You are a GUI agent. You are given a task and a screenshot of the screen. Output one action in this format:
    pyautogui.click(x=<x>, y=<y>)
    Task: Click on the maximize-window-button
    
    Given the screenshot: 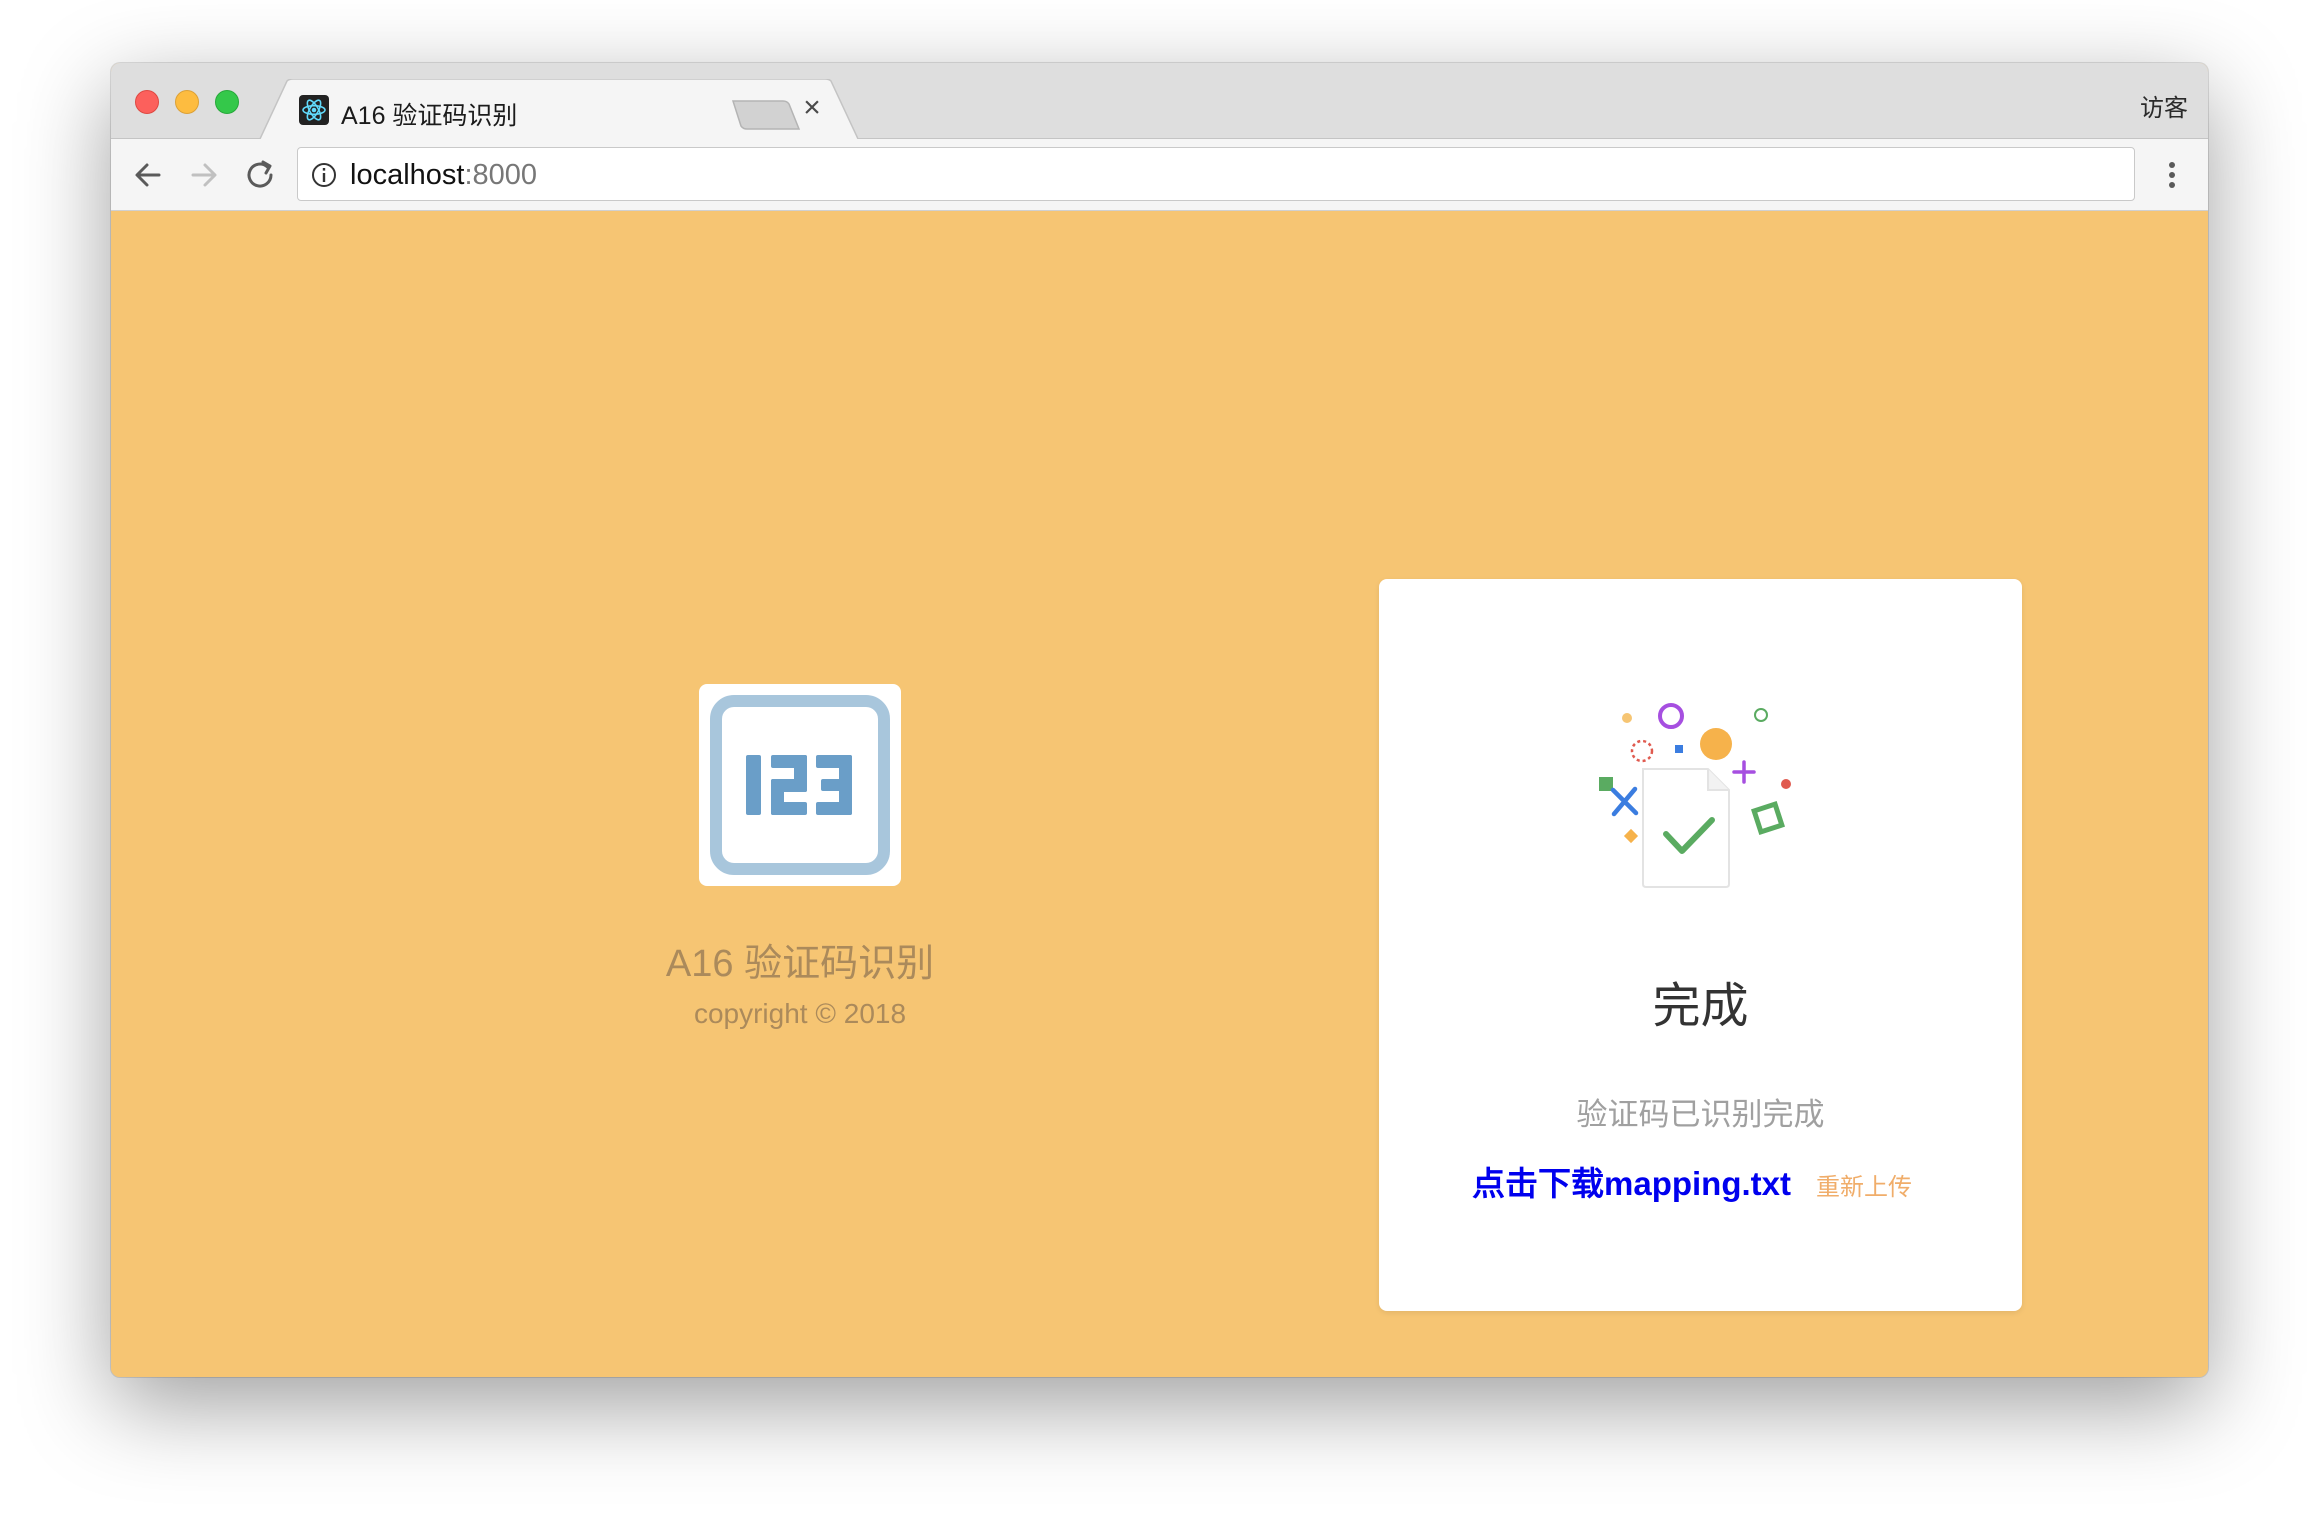 What is the action you would take?
    pyautogui.click(x=227, y=102)
    